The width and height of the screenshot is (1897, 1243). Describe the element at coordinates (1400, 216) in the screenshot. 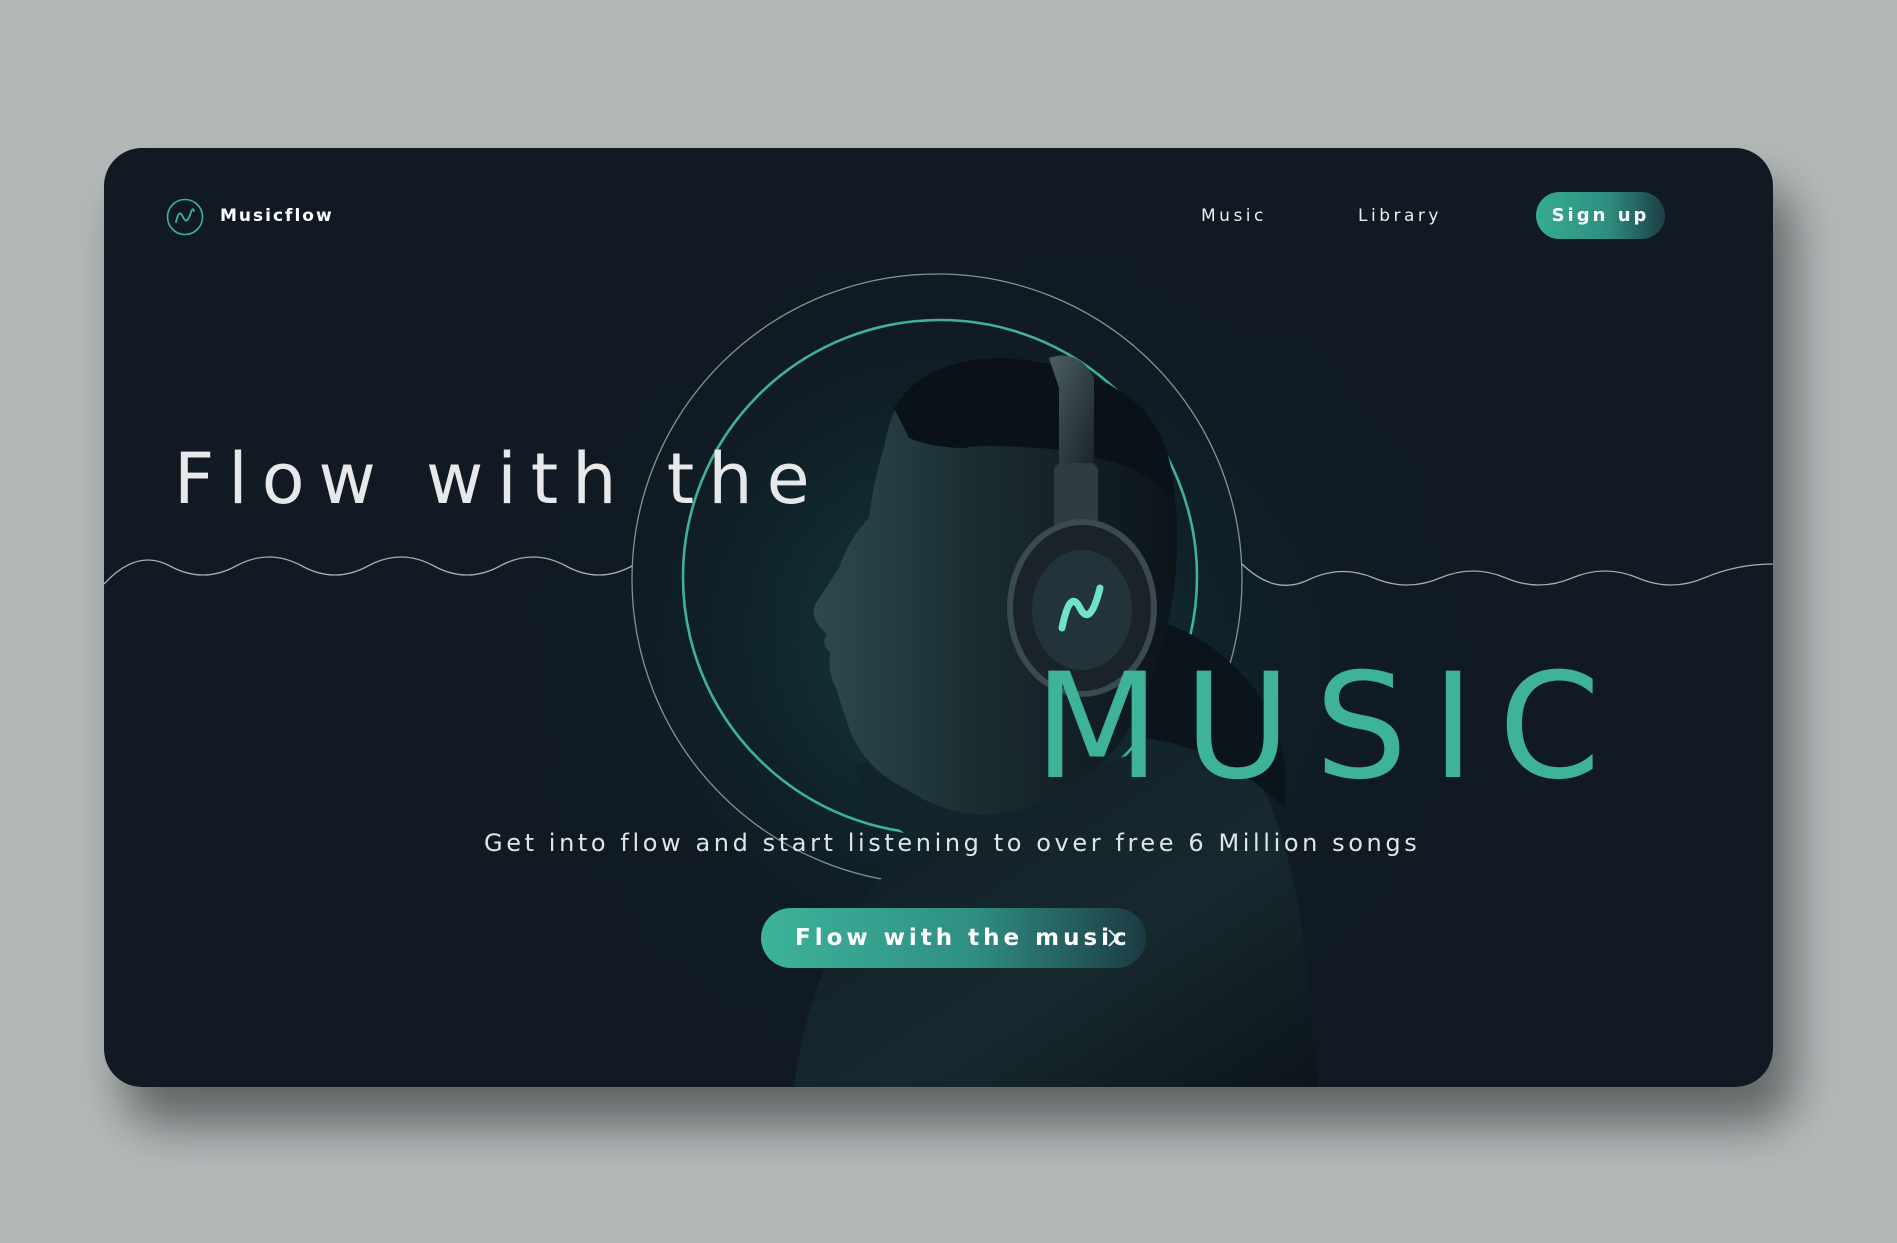

I see `nav-link-library: Library` at that location.